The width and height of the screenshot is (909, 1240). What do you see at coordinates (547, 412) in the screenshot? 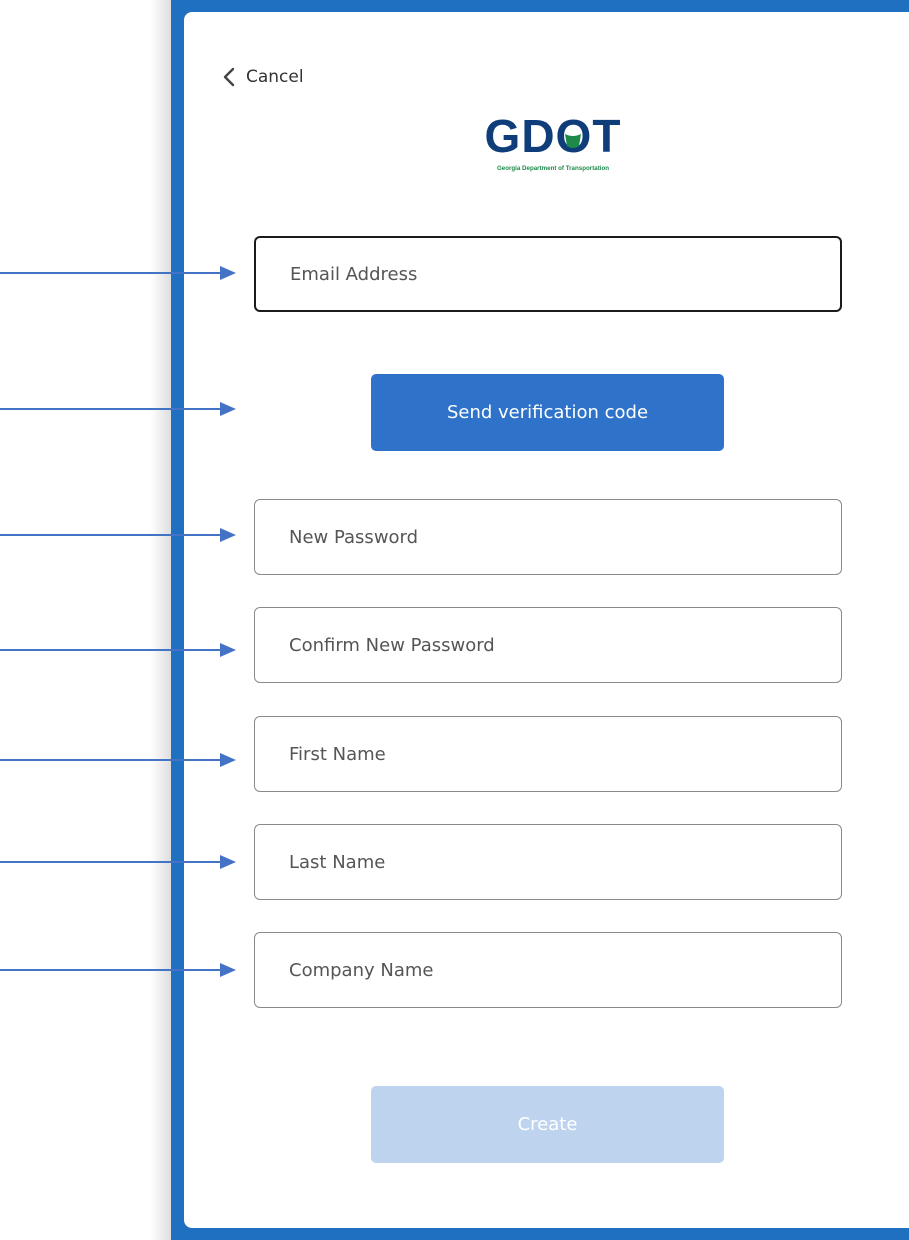
I see `send-verification-code-button: Send verification code` at bounding box center [547, 412].